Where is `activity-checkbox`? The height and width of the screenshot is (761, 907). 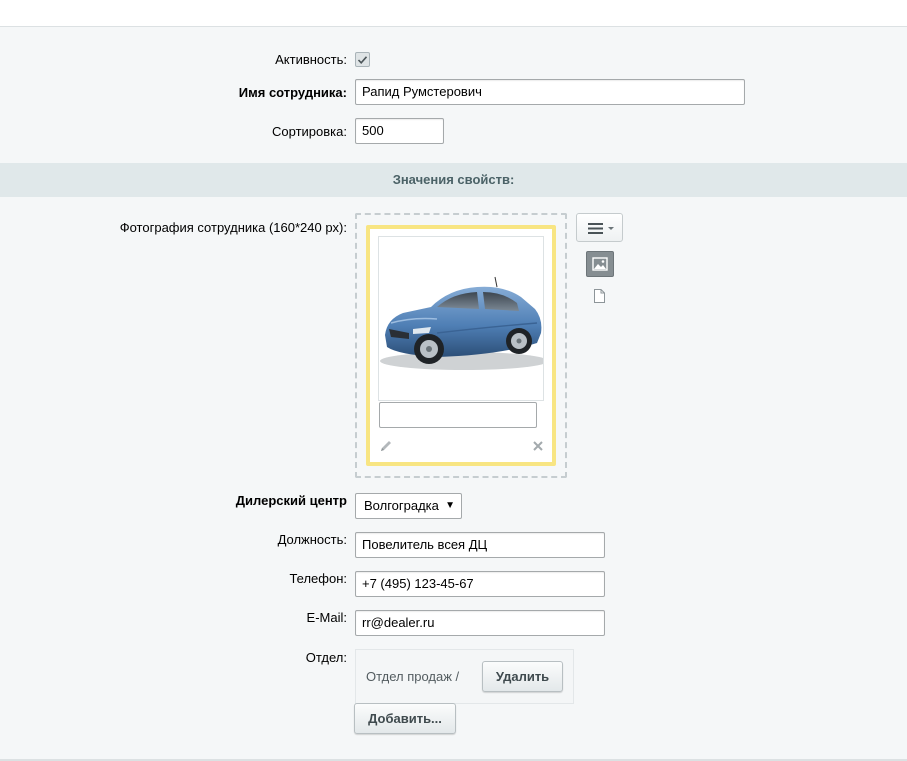
activity-checkbox is located at coordinates (362, 59).